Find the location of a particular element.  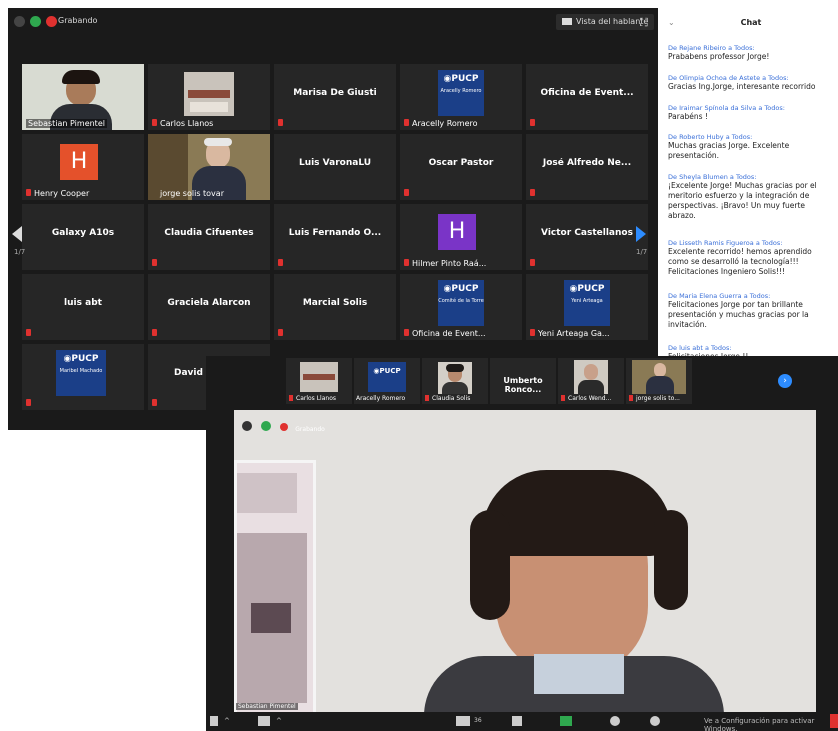

participant-name: Luis VaronaLU is located at coordinates (335, 163).